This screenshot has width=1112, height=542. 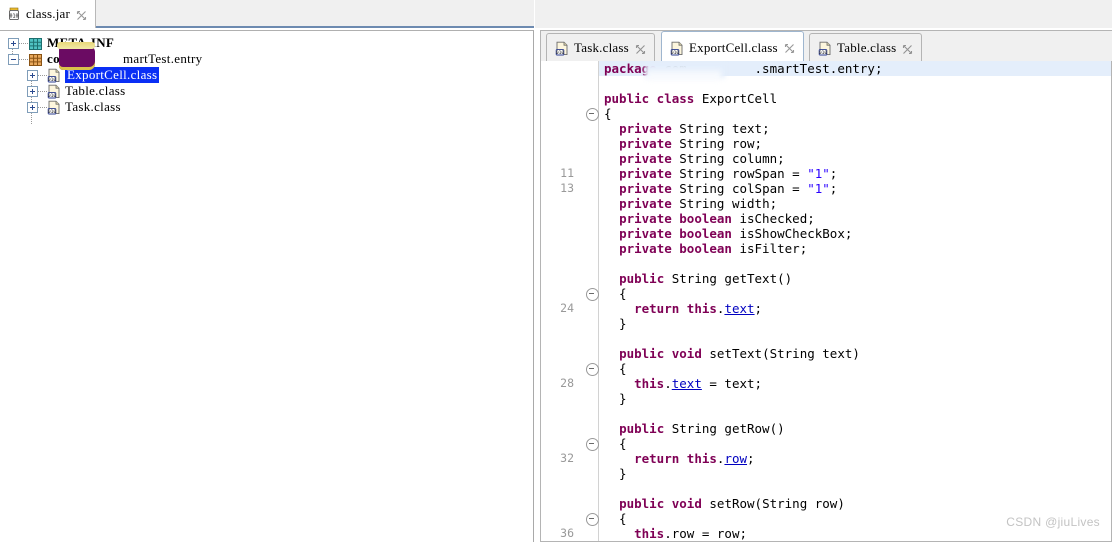 I want to click on tab-task-class: 010 Task.class, so click(x=600, y=47).